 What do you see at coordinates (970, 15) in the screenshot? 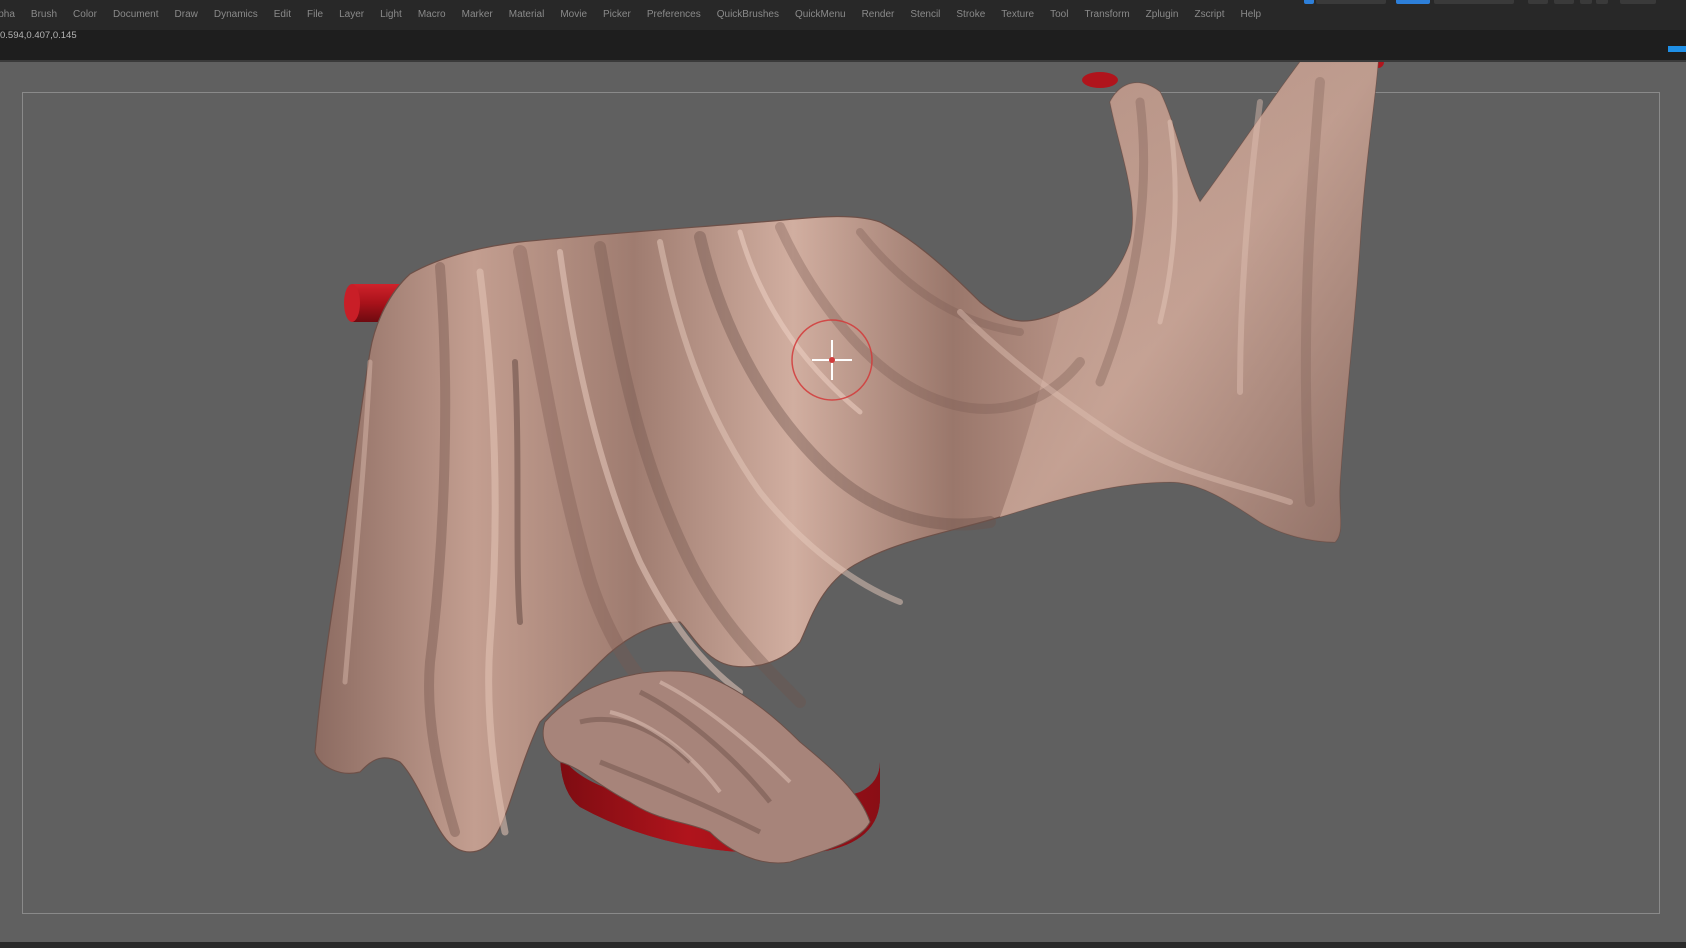
I see `menu-stroke: Stroke` at bounding box center [970, 15].